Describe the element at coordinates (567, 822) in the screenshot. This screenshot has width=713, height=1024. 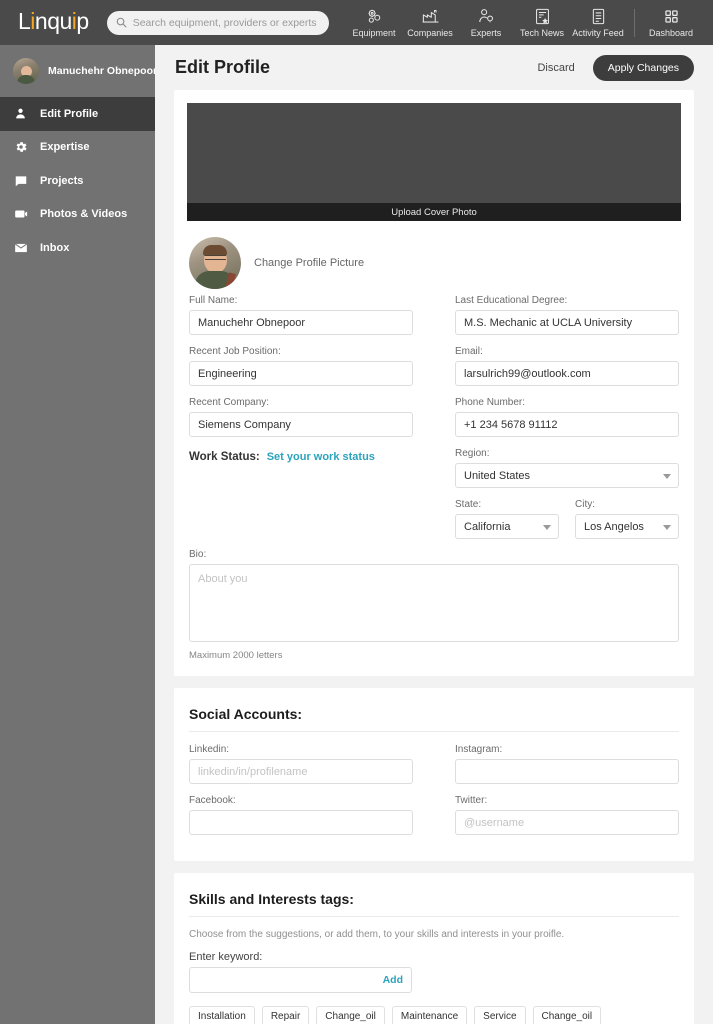
I see `twitter-input` at that location.